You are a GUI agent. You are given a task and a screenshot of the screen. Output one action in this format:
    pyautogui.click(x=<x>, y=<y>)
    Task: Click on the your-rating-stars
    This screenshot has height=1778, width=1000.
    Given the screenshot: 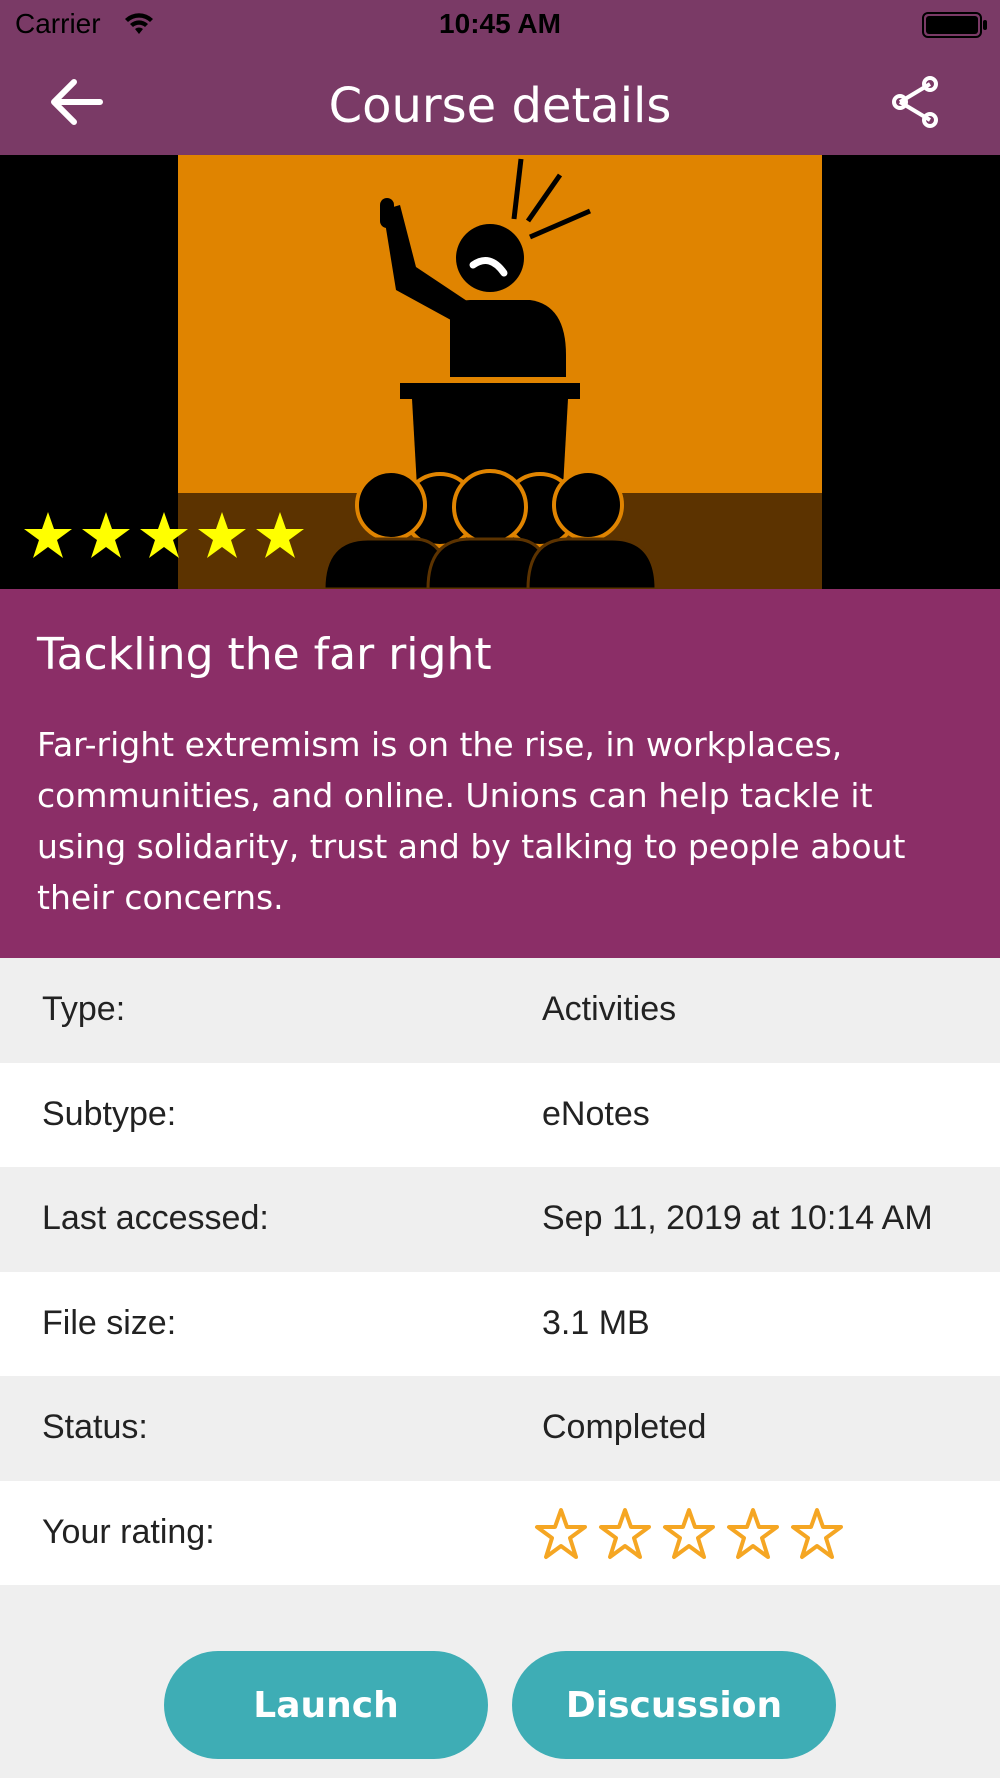 What is the action you would take?
    pyautogui.click(x=689, y=1534)
    